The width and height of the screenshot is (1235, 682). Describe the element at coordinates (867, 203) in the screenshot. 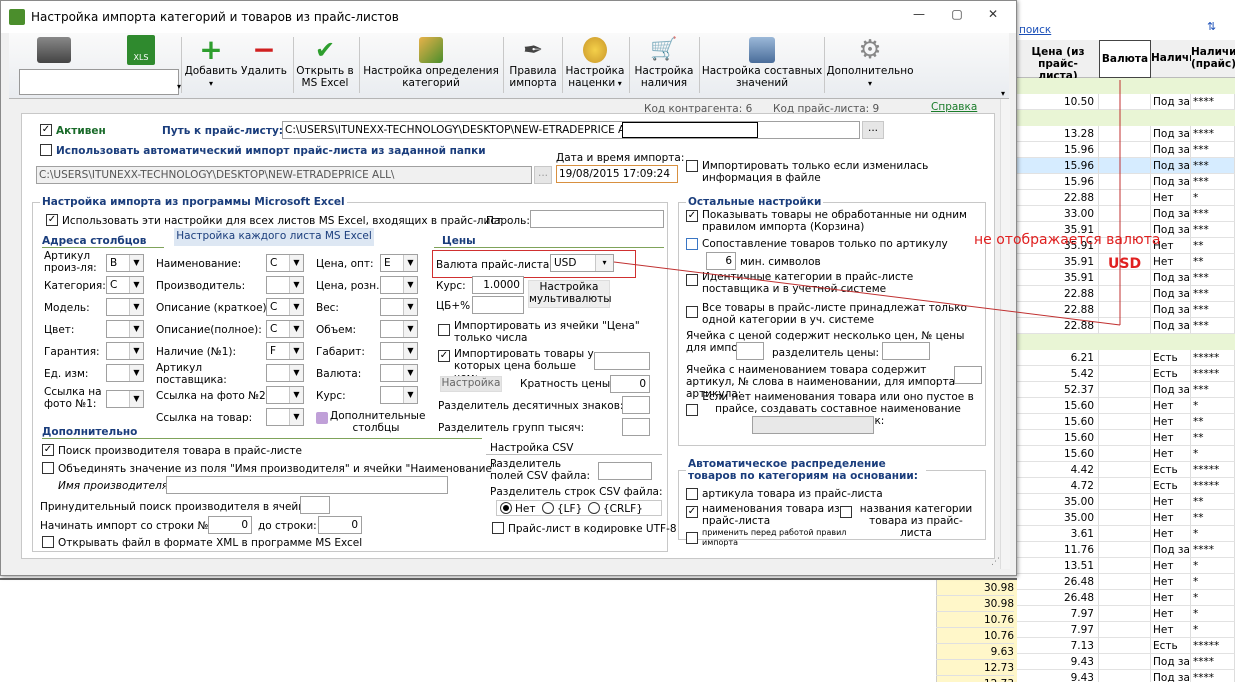

I see `annotation-overlay` at that location.